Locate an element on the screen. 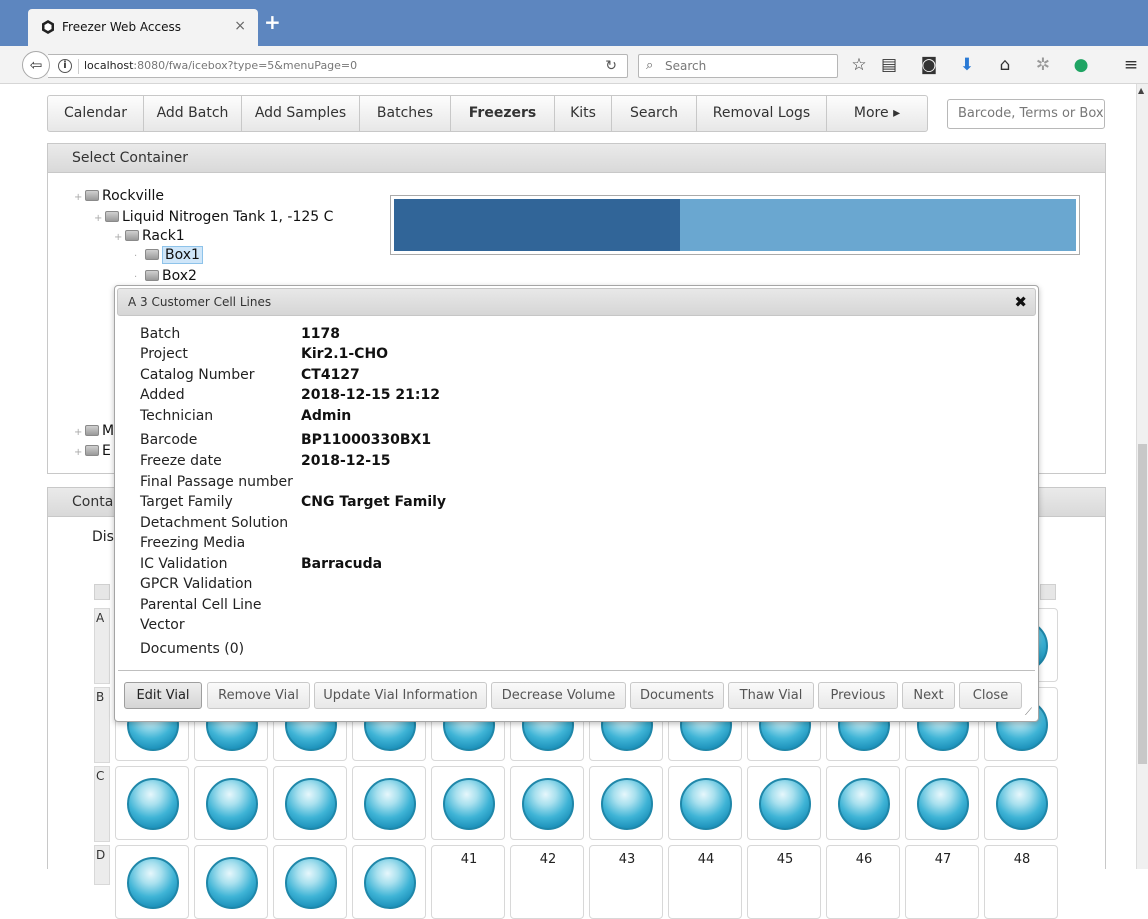 The image size is (1148, 919). menu-add-batch: Add Batch is located at coordinates (193, 113).